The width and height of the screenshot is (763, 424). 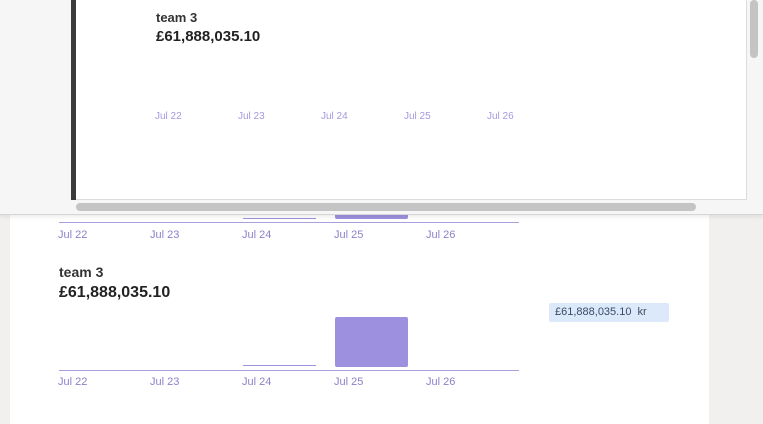 What do you see at coordinates (177, 17) in the screenshot?
I see `overlay-team-label: team 3` at bounding box center [177, 17].